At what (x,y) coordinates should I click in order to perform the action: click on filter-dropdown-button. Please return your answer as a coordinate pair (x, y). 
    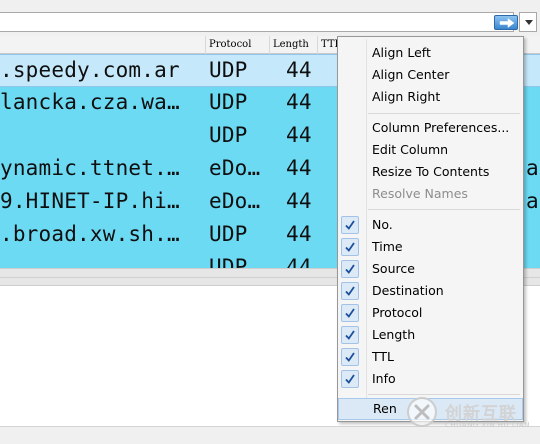
    Looking at the image, I should click on (528, 22).